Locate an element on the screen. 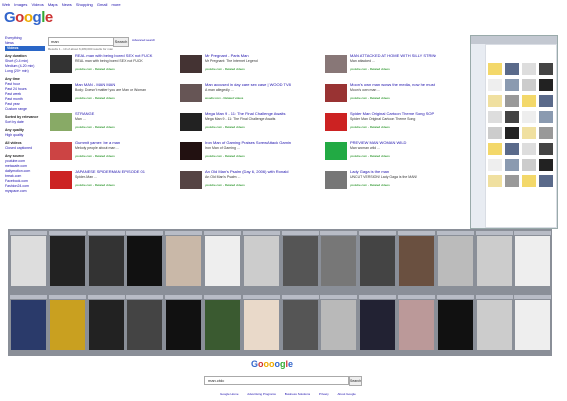 Image resolution: width=567 pixels, height=401 pixels. nav-videos: Videos is located at coordinates (38, 4).